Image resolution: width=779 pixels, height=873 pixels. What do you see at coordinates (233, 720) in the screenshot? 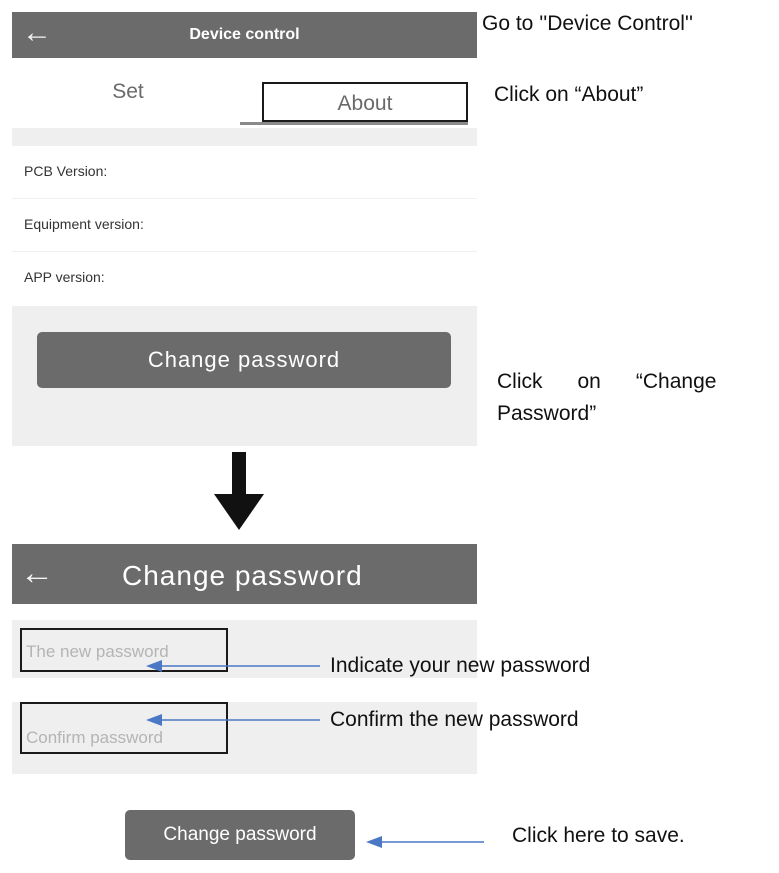
I see `confirm-password-pointer-arrow` at bounding box center [233, 720].